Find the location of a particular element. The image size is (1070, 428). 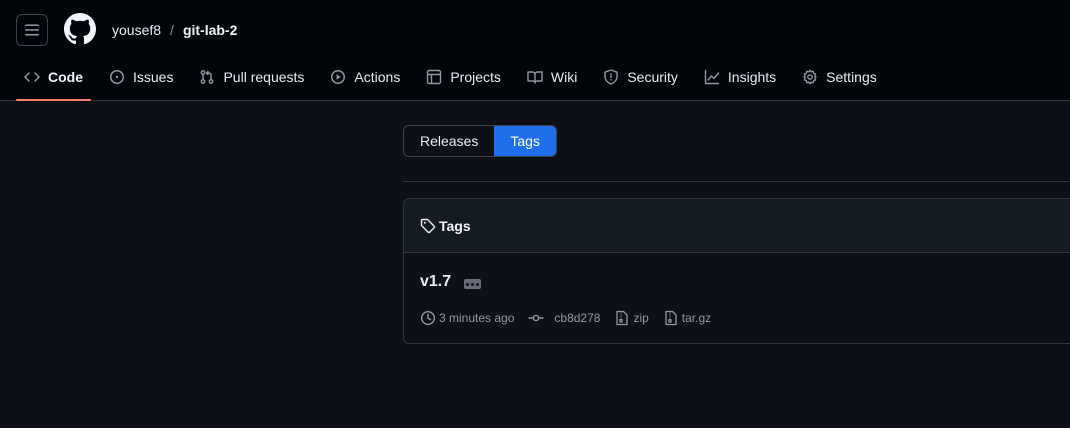

zip-download-link: zip is located at coordinates (631, 318).